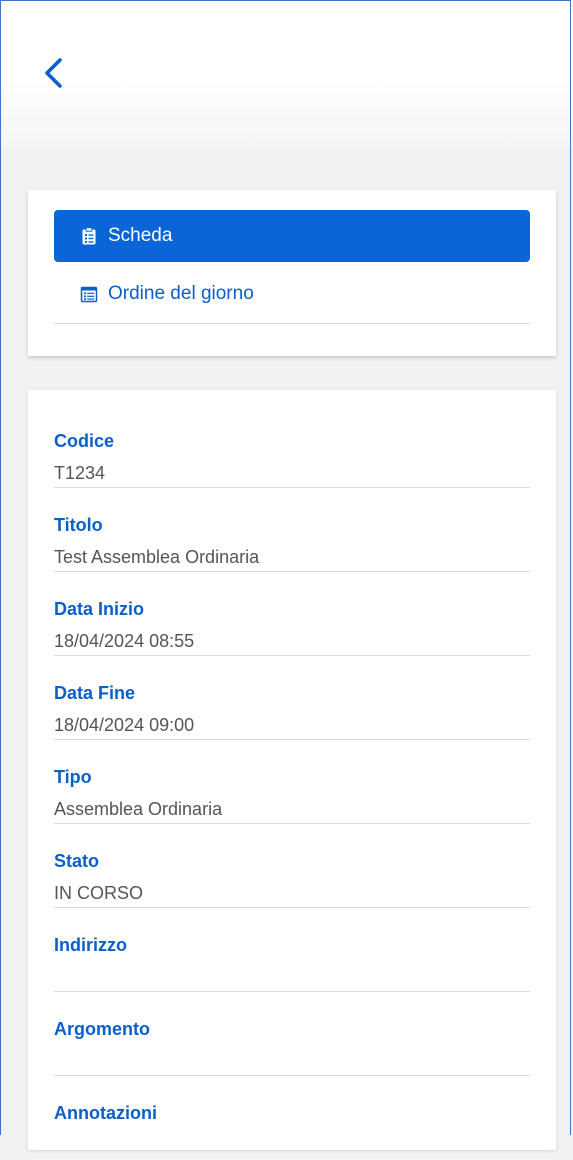  I want to click on field-value-codice: T1234, so click(80, 473).